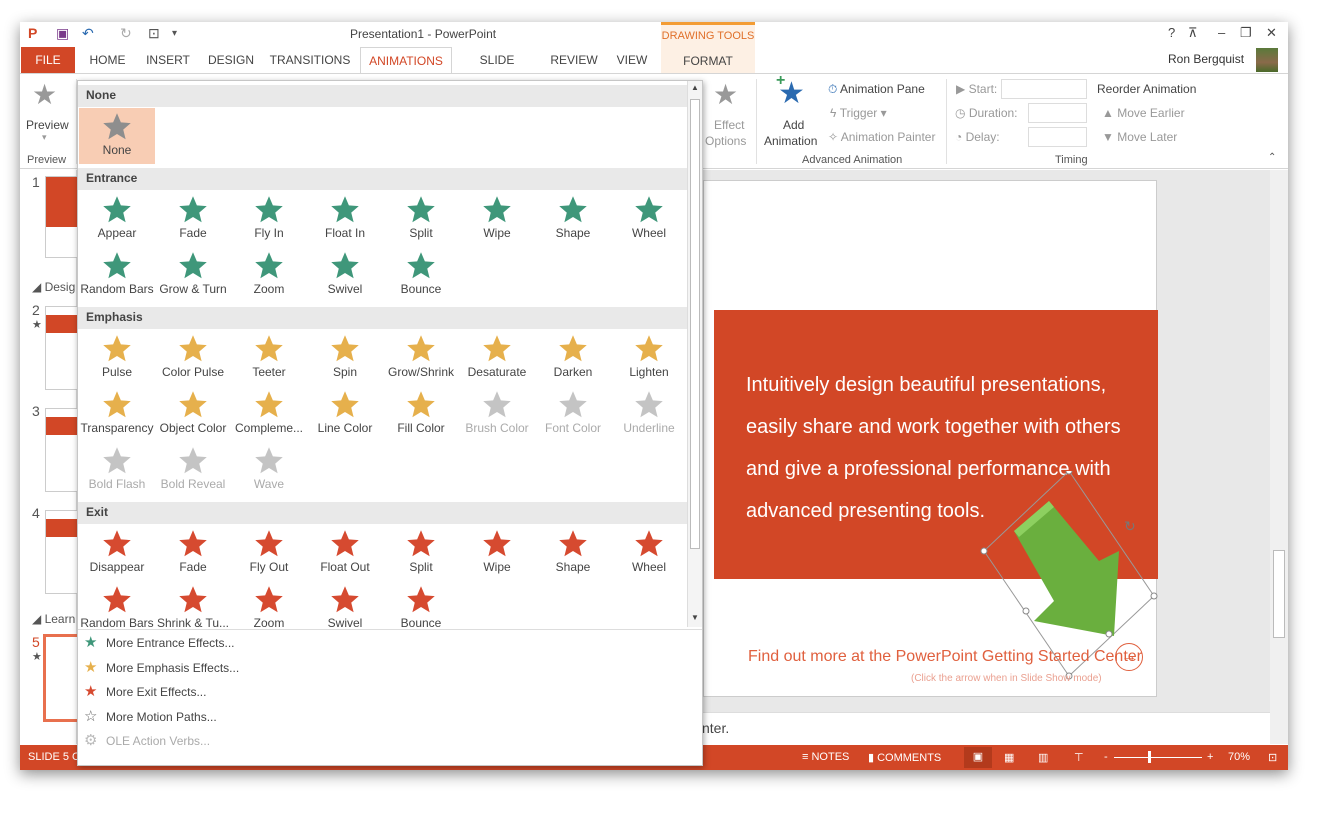  What do you see at coordinates (1129, 657) in the screenshot?
I see `arrow-right-circle-icon: →` at bounding box center [1129, 657].